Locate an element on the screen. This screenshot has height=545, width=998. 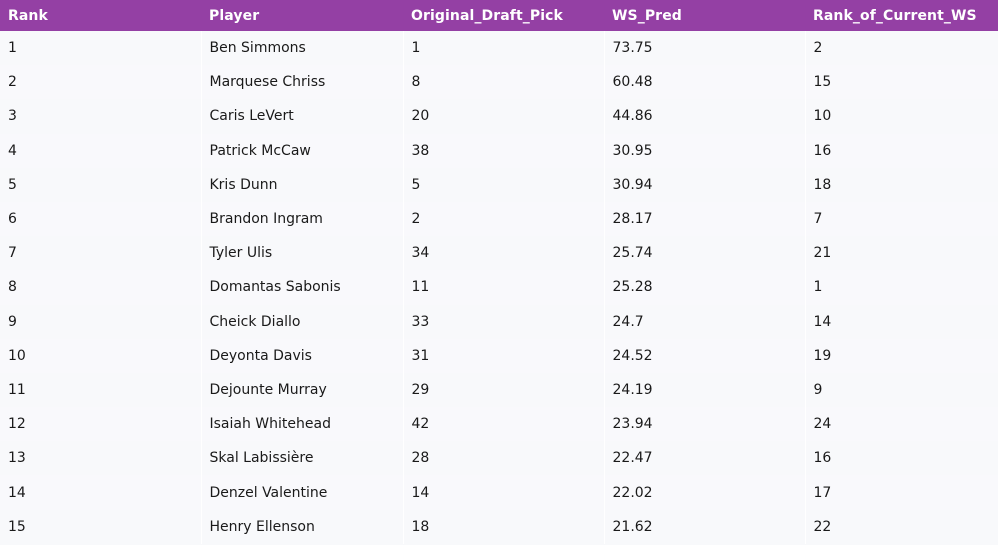
rank-of-current-ws-cell: 15 is located at coordinates (901, 82).